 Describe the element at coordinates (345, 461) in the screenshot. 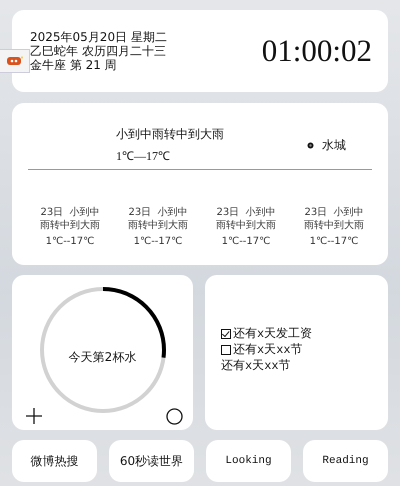

I see `shortcut-button: Reading` at that location.